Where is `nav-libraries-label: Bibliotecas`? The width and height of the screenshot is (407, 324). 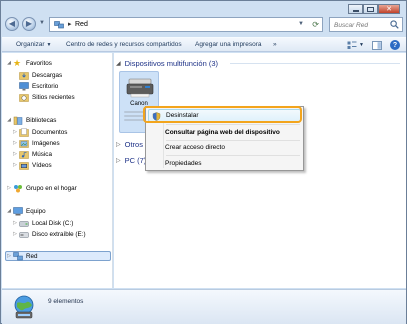 nav-libraries-label: Bibliotecas is located at coordinates (41, 120).